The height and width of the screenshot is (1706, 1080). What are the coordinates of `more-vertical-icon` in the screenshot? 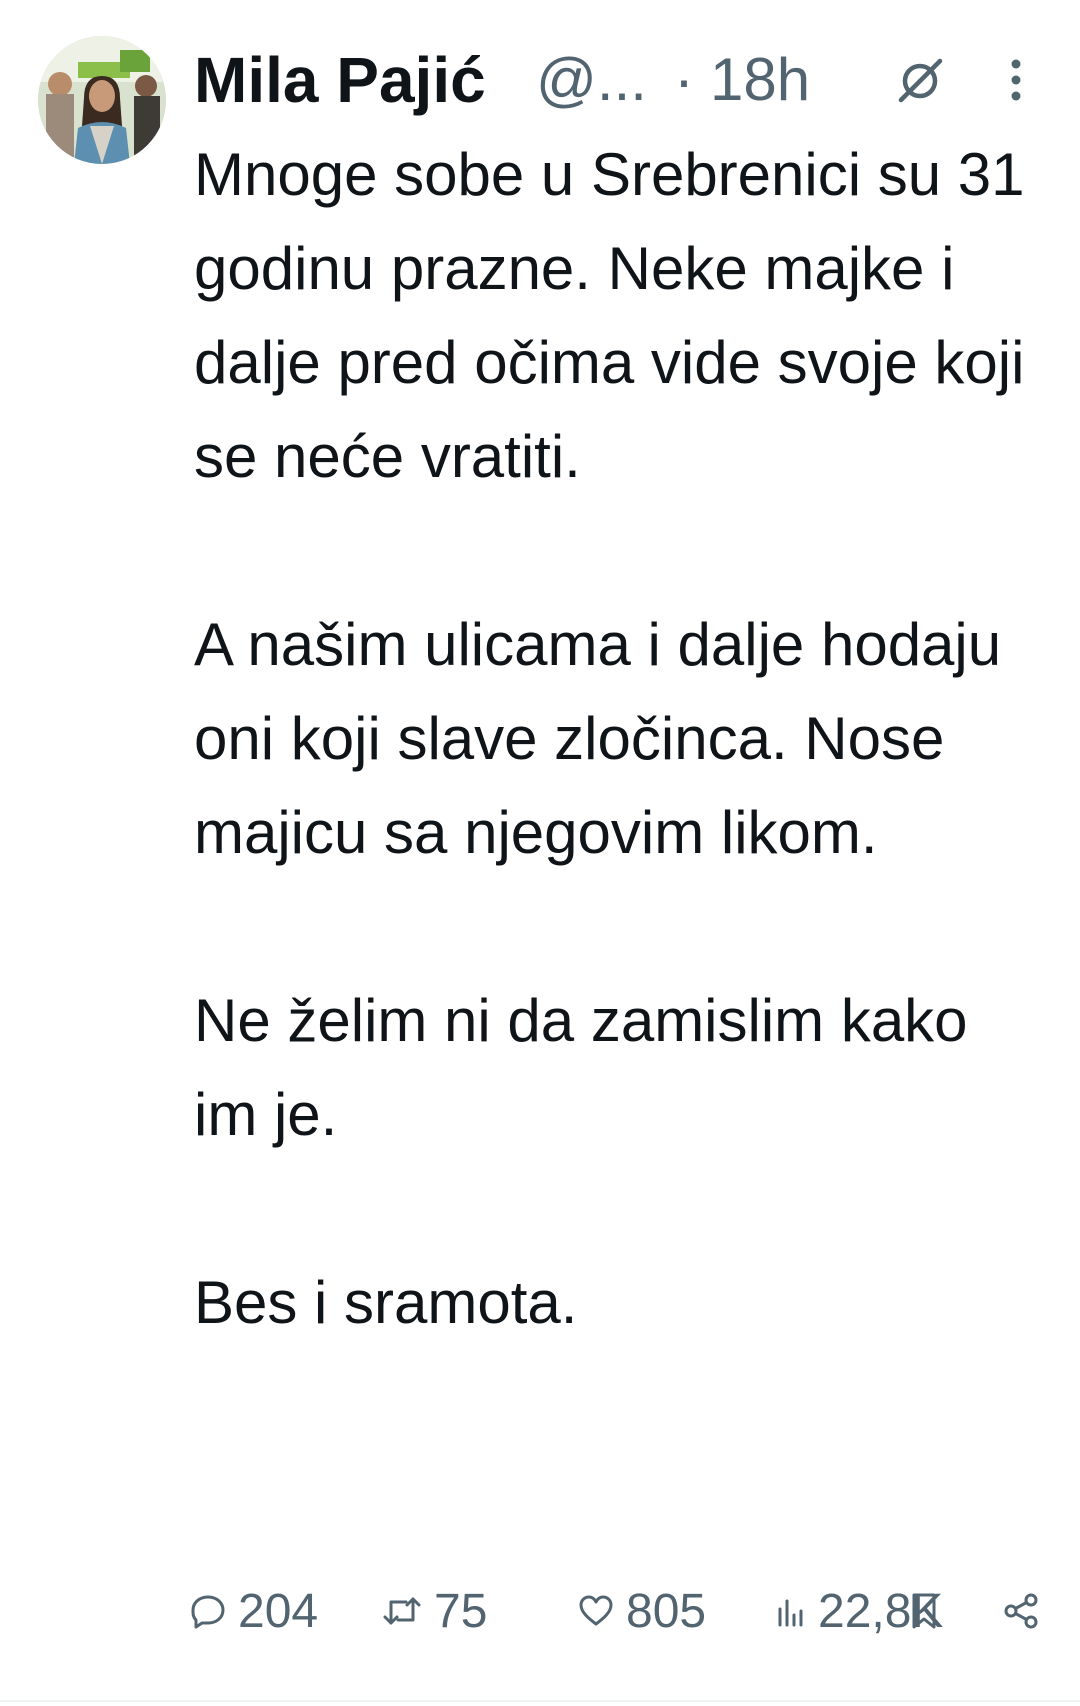 It's located at (1016, 80).